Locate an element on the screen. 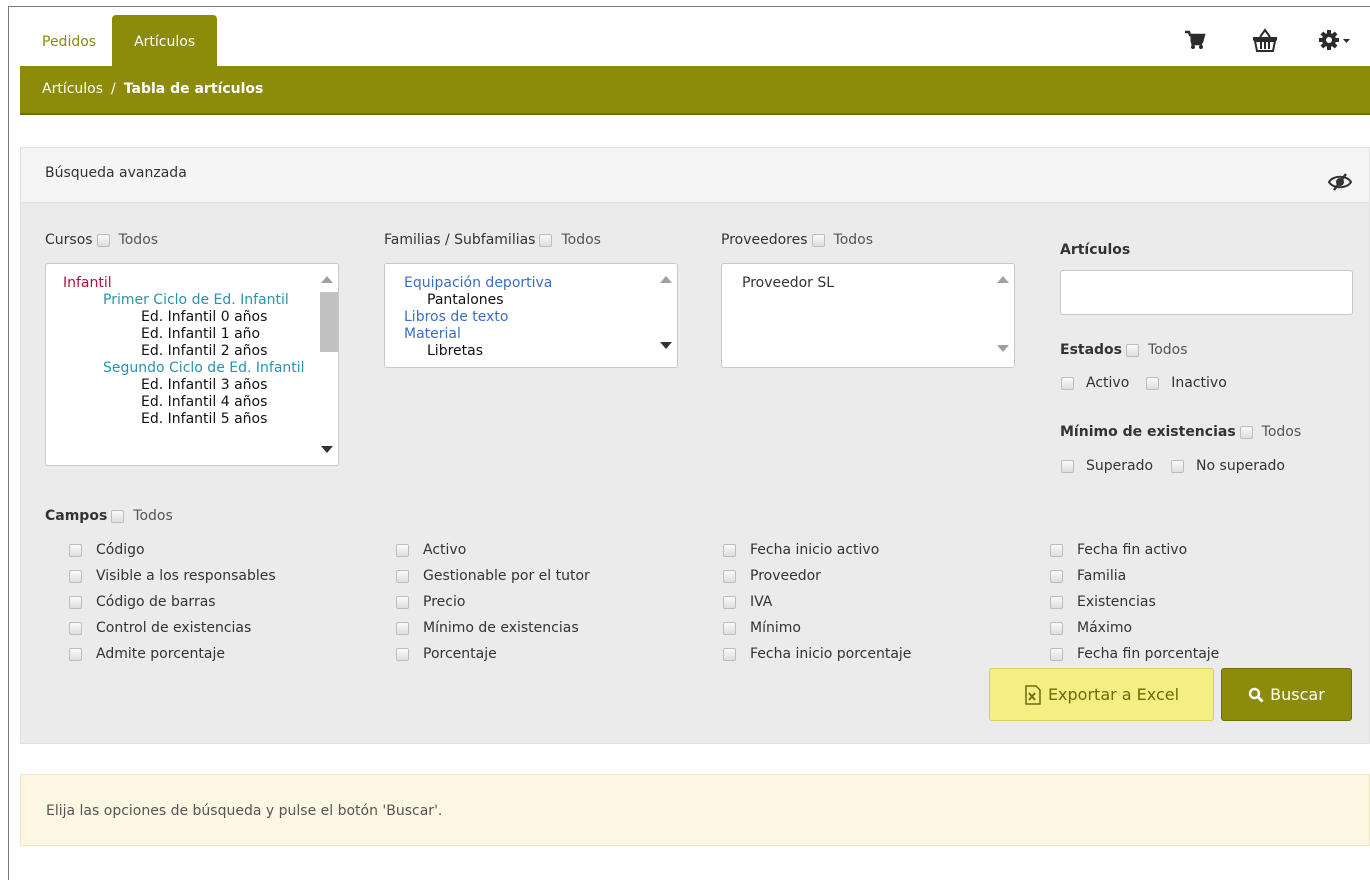 This screenshot has width=1370, height=880. tab-pedidos: Pedidos is located at coordinates (69, 40).